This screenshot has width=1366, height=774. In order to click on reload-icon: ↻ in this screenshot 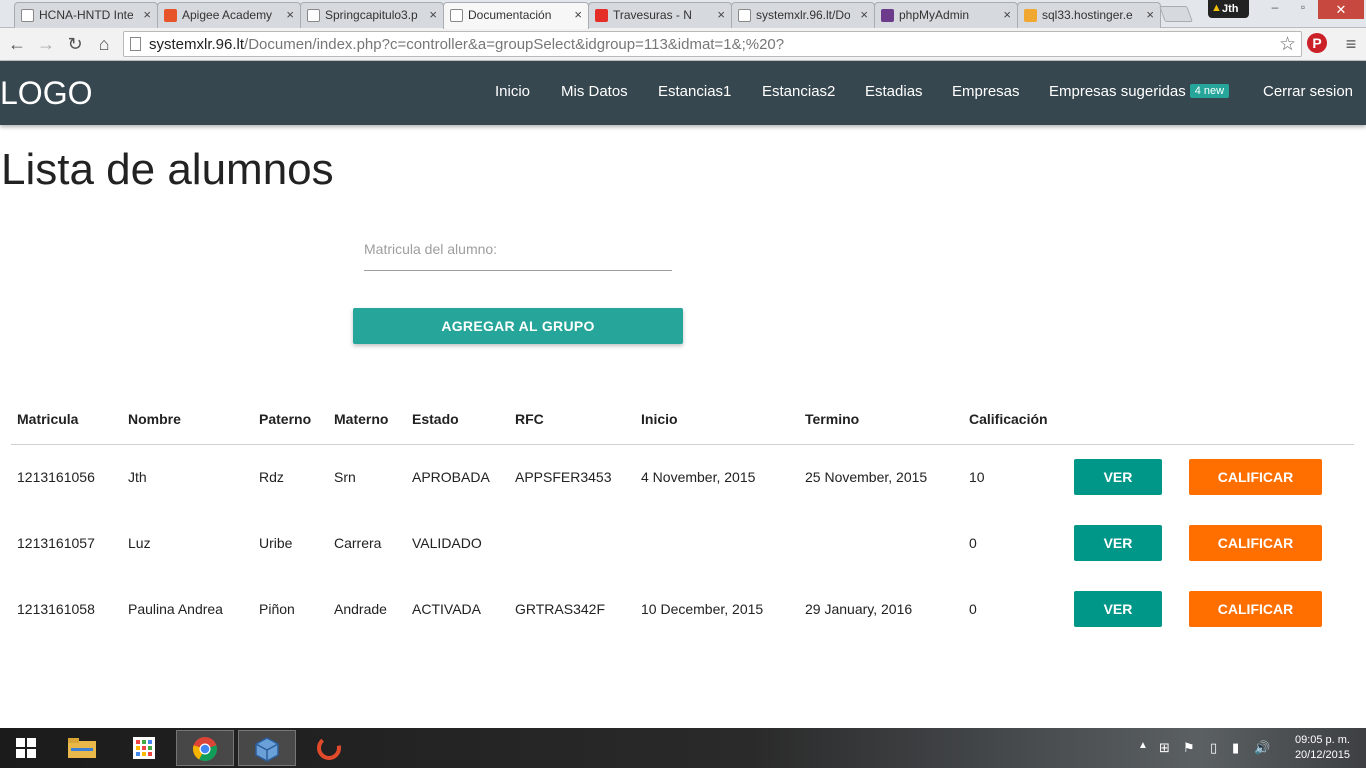, I will do `click(75, 44)`.